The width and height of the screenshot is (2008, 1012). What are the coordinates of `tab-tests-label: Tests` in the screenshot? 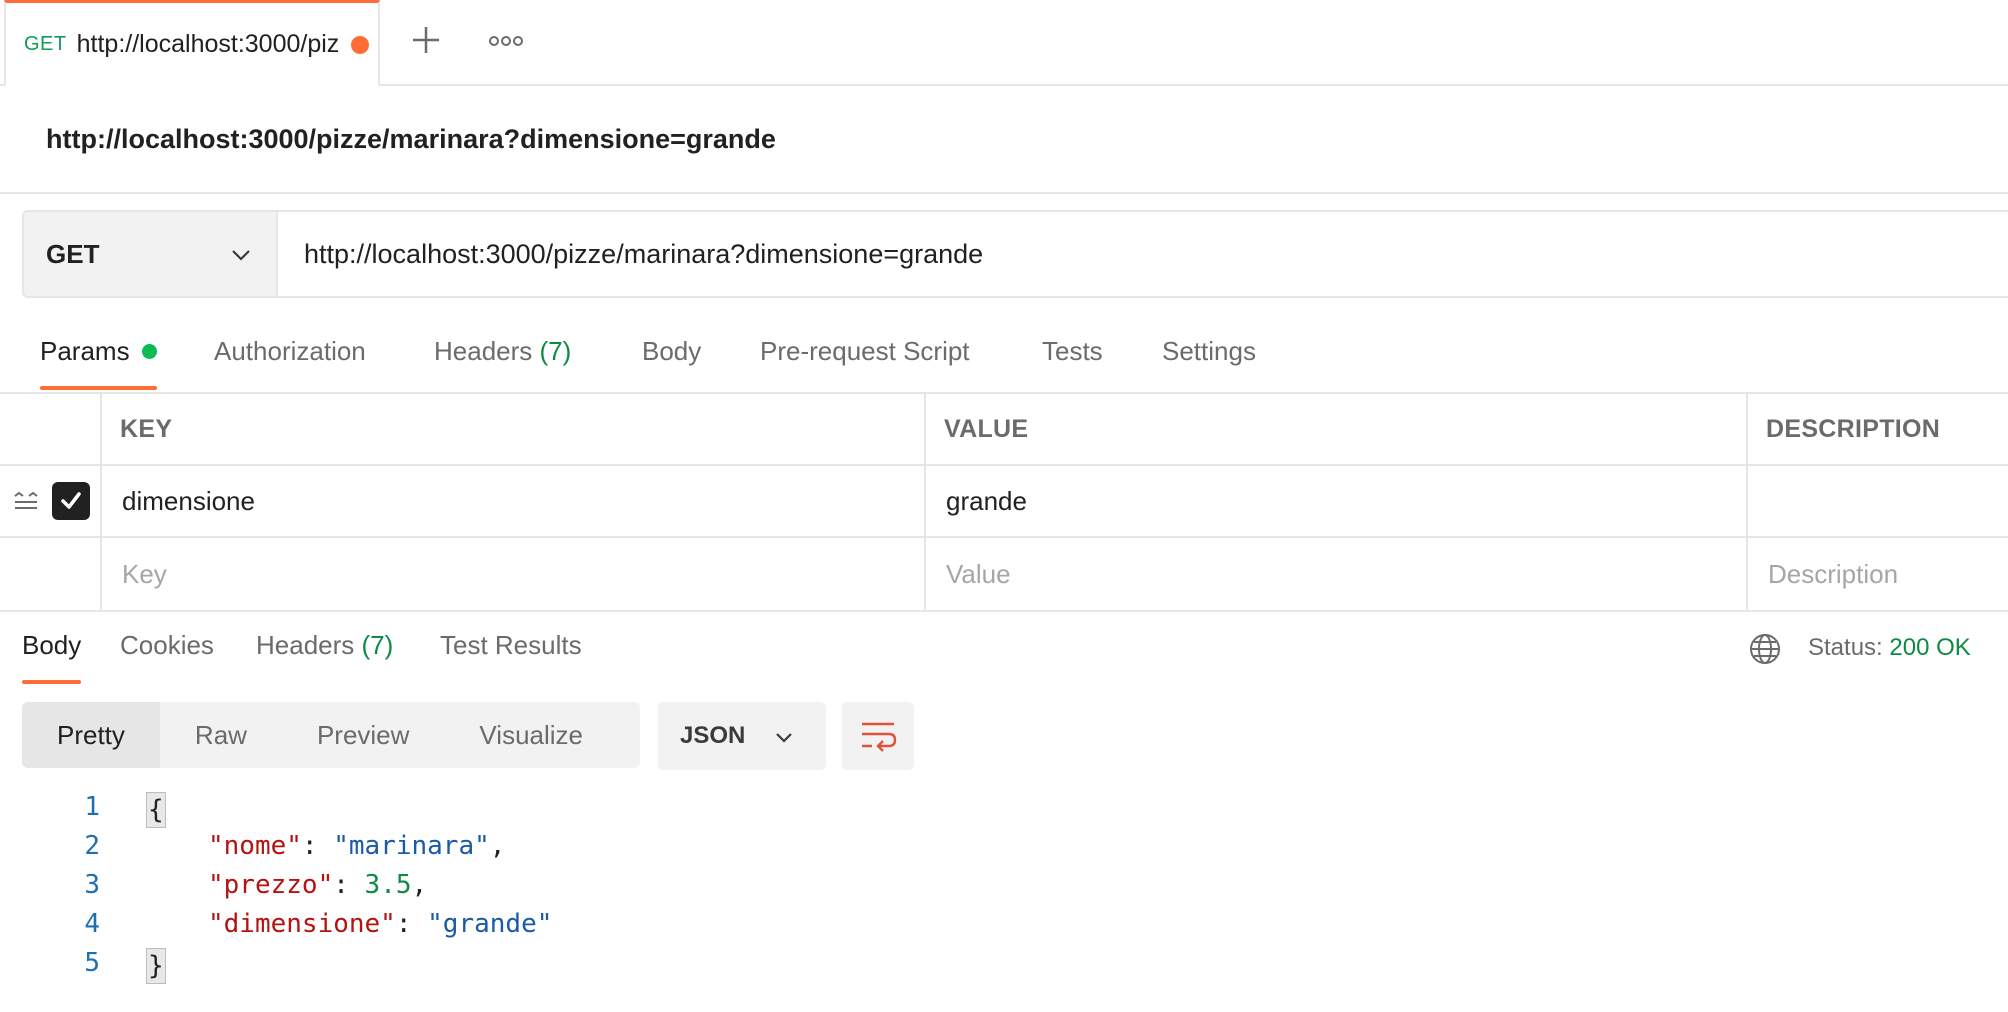 It's located at (1072, 351).